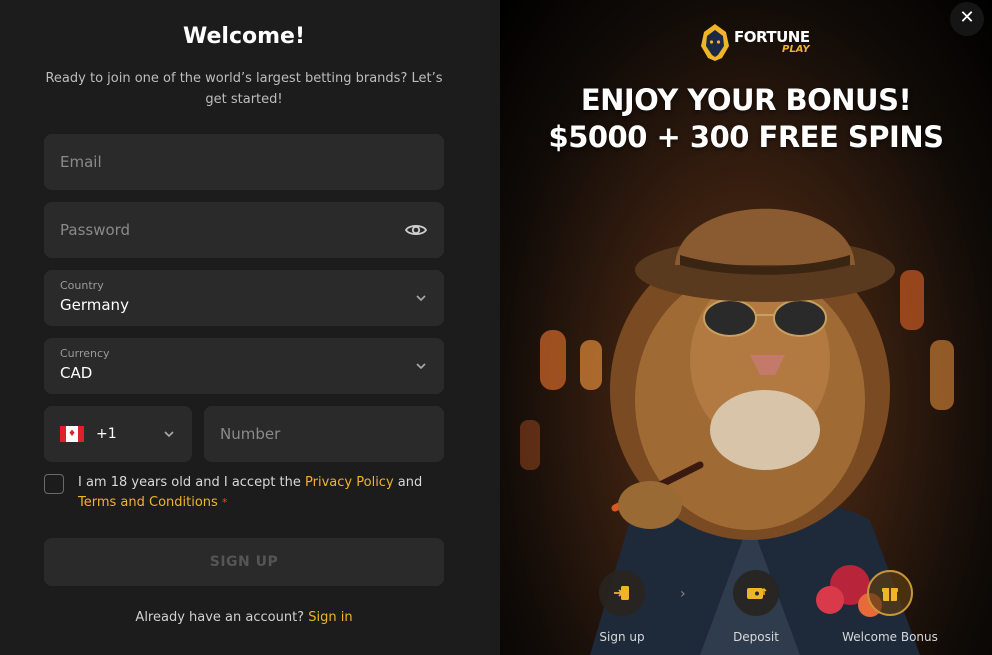 The height and width of the screenshot is (655, 992). I want to click on terms-conditions-link: Terms and Conditions, so click(148, 502).